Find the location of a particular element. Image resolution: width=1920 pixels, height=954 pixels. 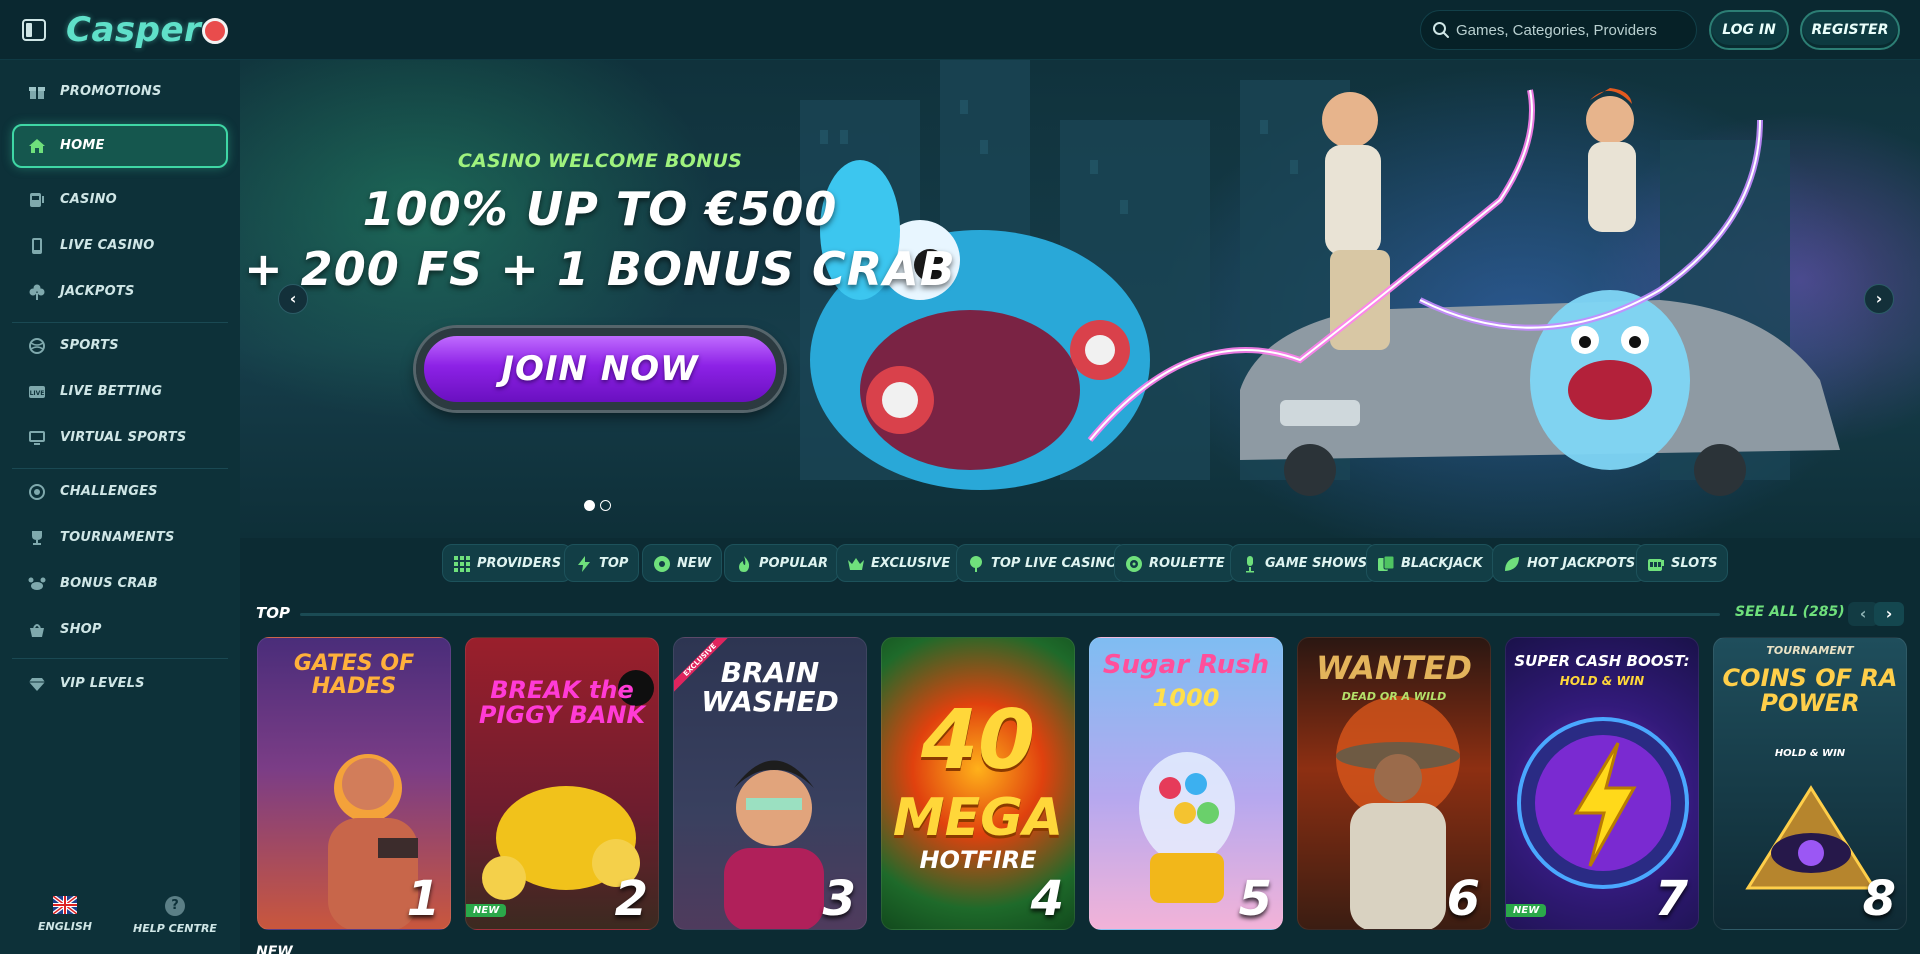

see-all-link: SEE ALL (285) is located at coordinates (1790, 612).